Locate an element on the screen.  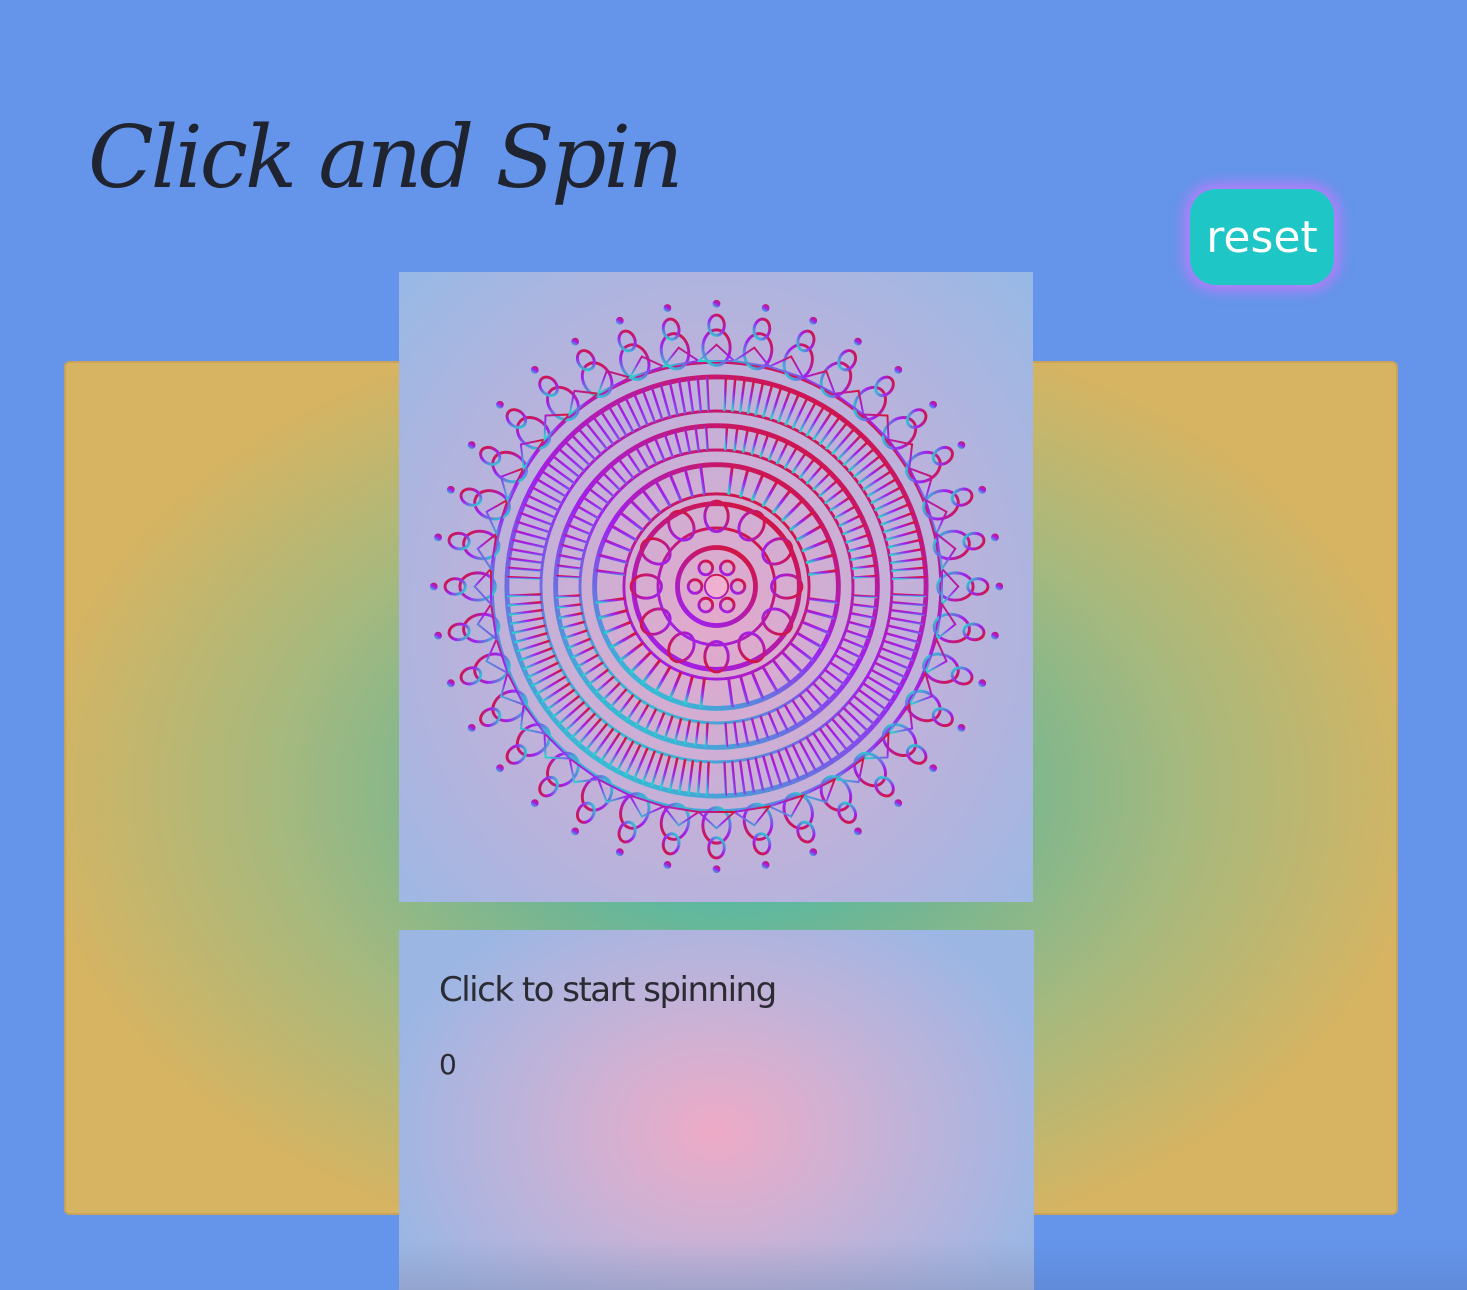
info-panel: Click to start spinning 0 is located at coordinates (716, 1110).